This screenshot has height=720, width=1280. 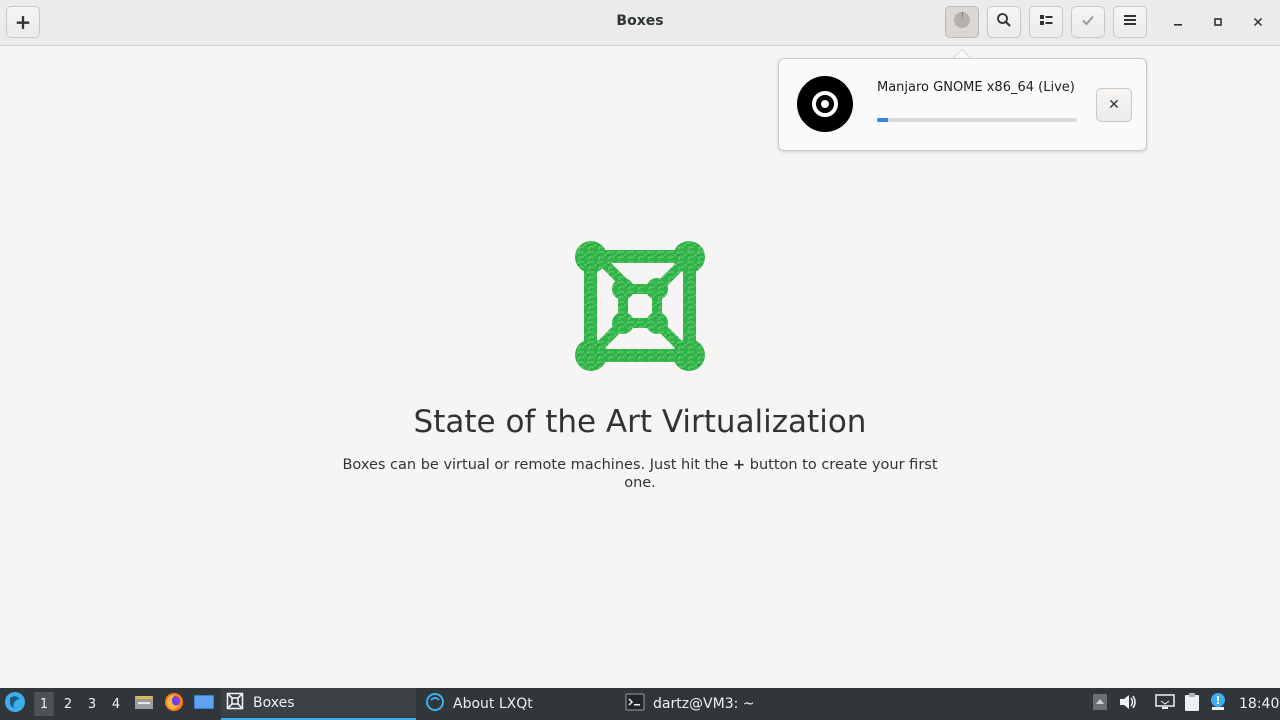 I want to click on progress-pie-icon, so click(x=962, y=22).